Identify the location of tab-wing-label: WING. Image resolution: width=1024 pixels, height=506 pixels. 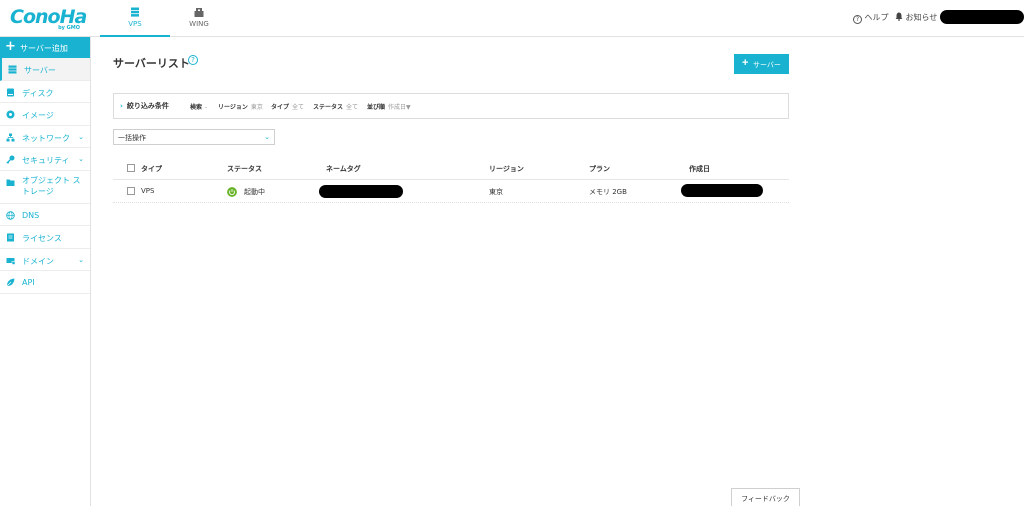
(199, 24).